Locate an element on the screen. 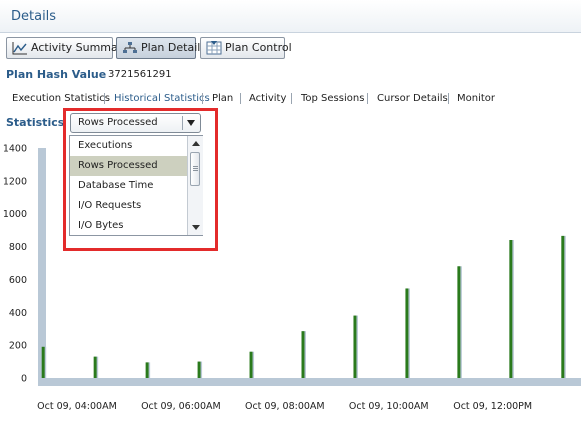 This screenshot has height=424, width=581. x-tick-label: Oct 09, 08:00AM is located at coordinates (285, 406).